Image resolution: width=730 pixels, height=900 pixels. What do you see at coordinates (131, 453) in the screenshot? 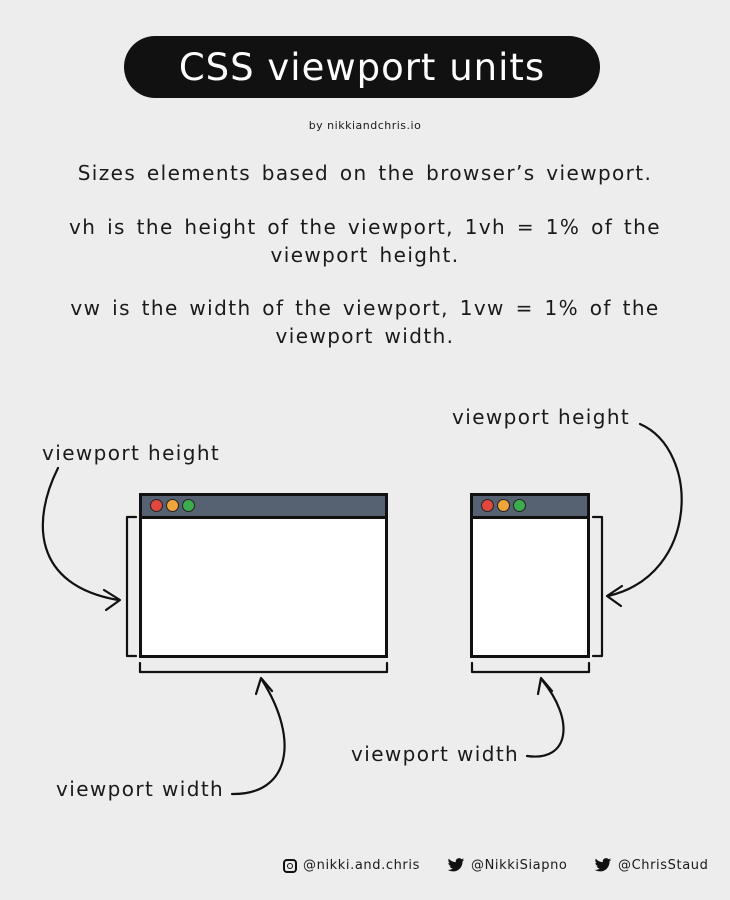
I see `left-viewport-height-label: viewport height` at bounding box center [131, 453].